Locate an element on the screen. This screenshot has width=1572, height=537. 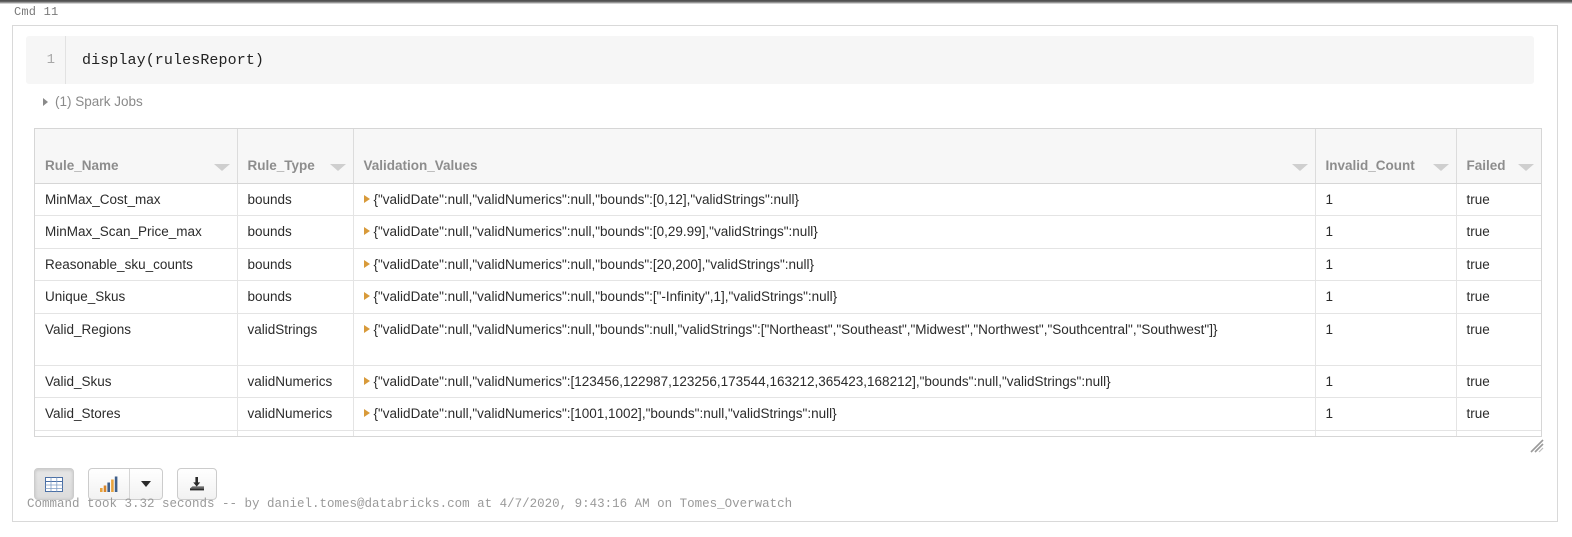
cell-rule-name: Valid_Regions is located at coordinates (136, 339).